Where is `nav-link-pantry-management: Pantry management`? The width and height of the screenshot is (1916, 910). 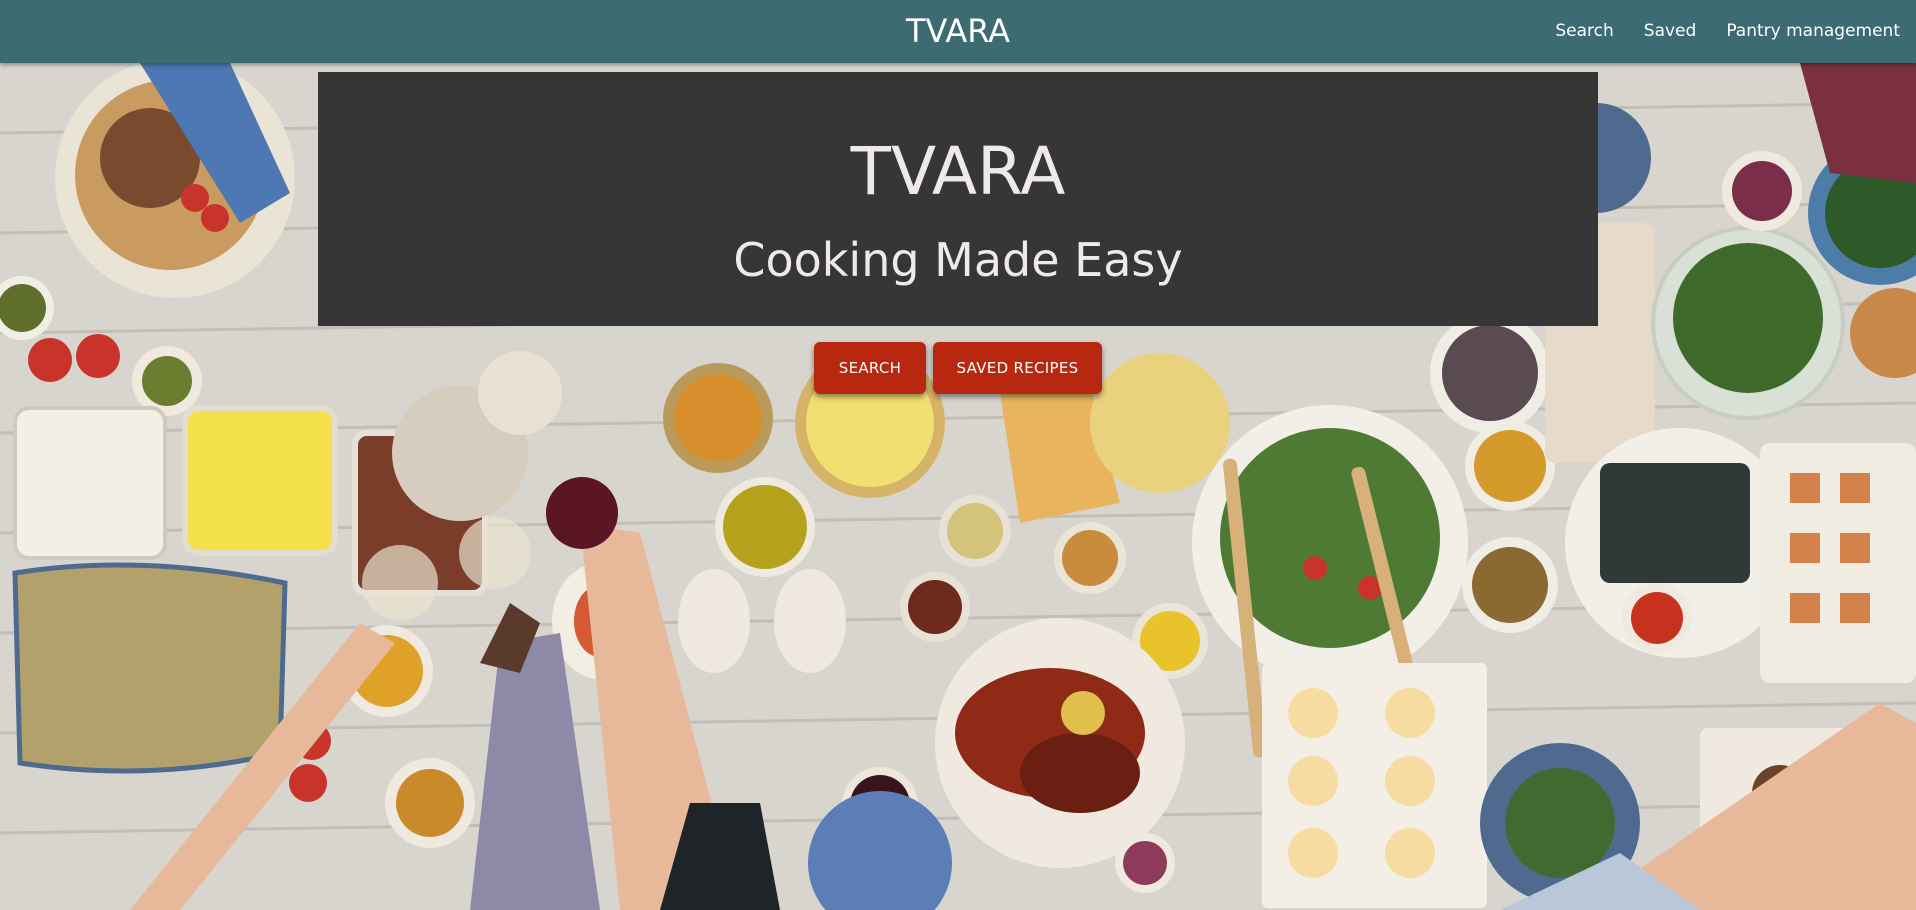
nav-link-pantry-management: Pantry management is located at coordinates (1813, 31).